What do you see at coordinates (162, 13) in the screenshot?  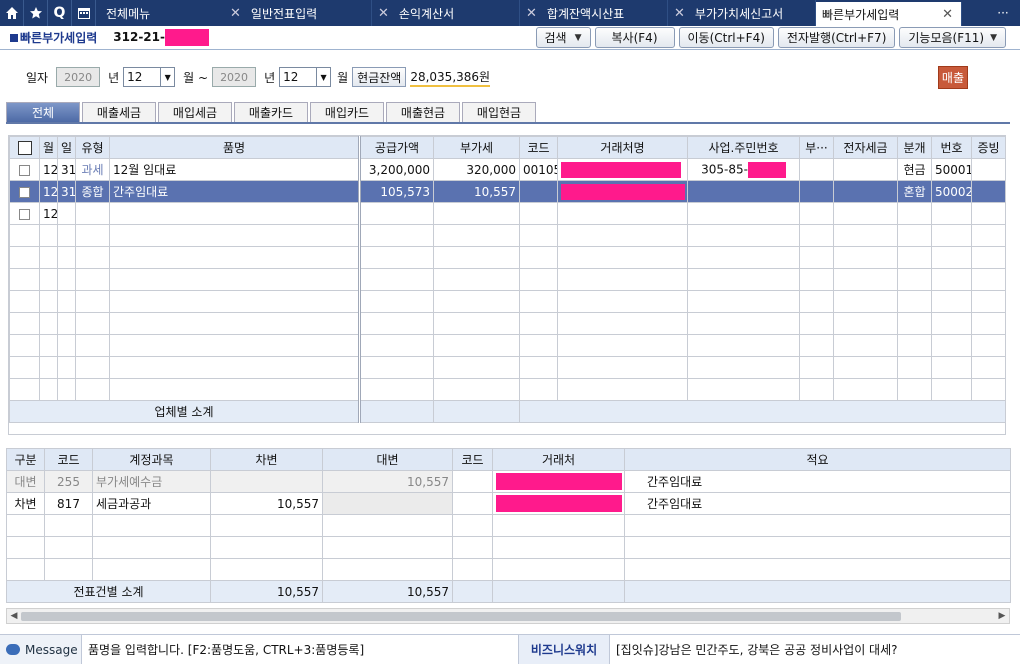 I see `tab-all-menu: 전체메뉴` at bounding box center [162, 13].